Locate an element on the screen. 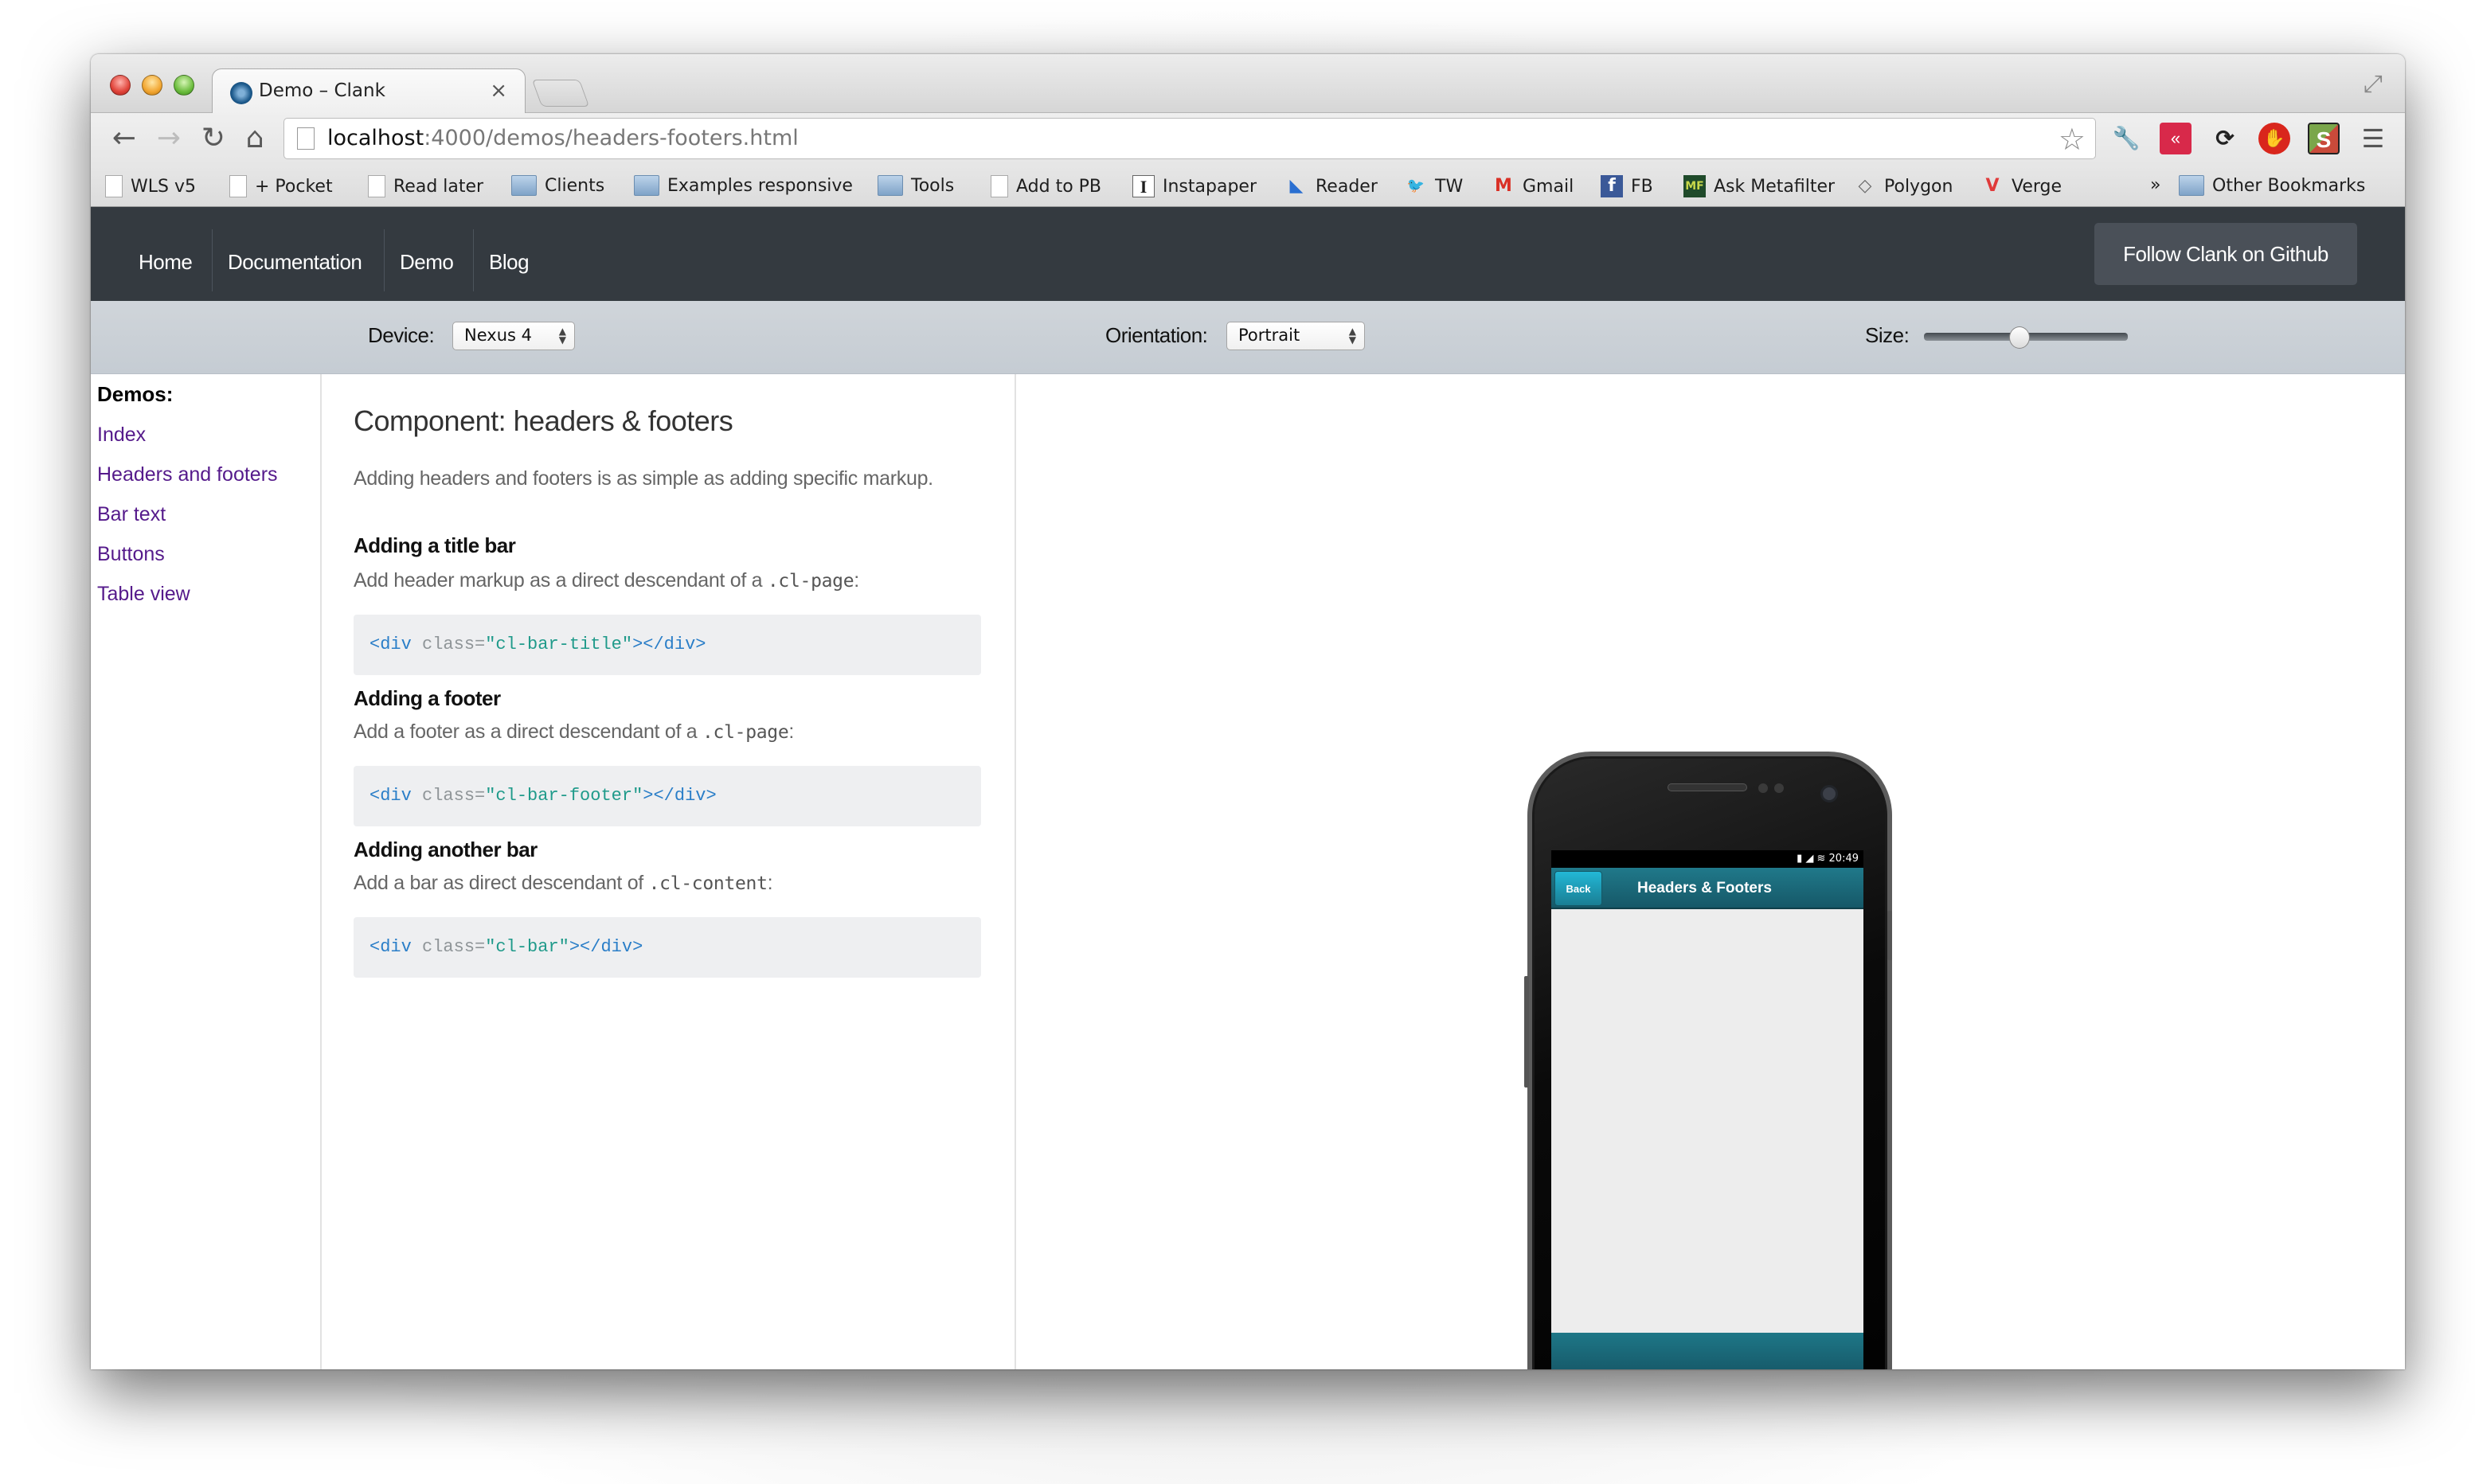 The image size is (2475, 1484). phone-title: Headers & Footers is located at coordinates (1704, 888).